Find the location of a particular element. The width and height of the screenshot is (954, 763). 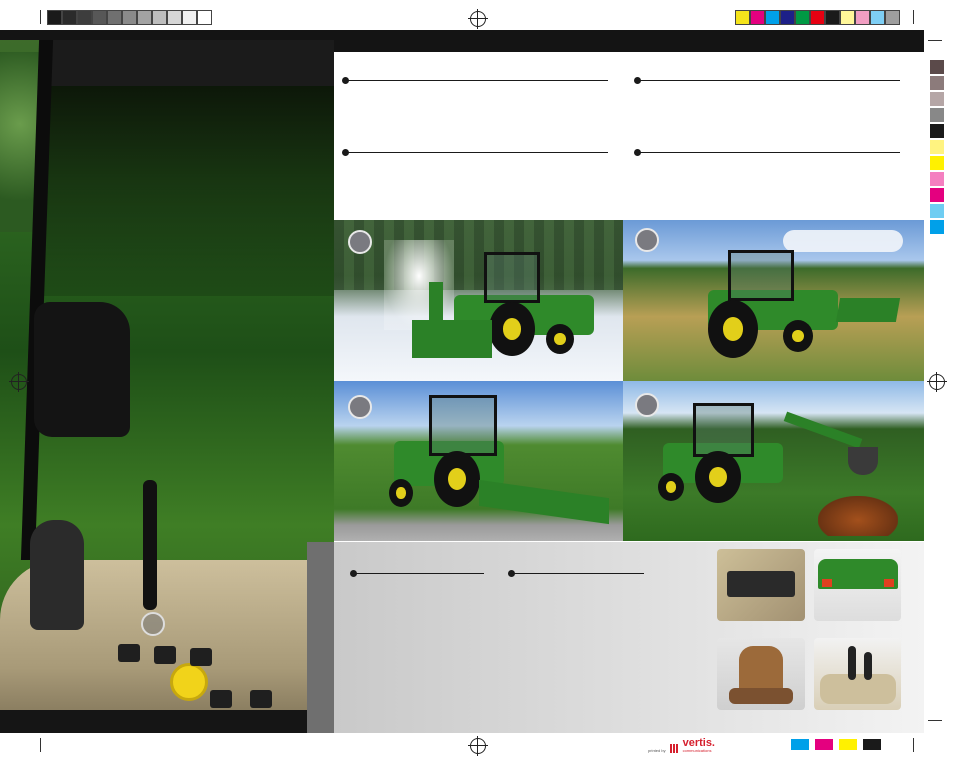

snowblower-chute is located at coordinates (436, 305).